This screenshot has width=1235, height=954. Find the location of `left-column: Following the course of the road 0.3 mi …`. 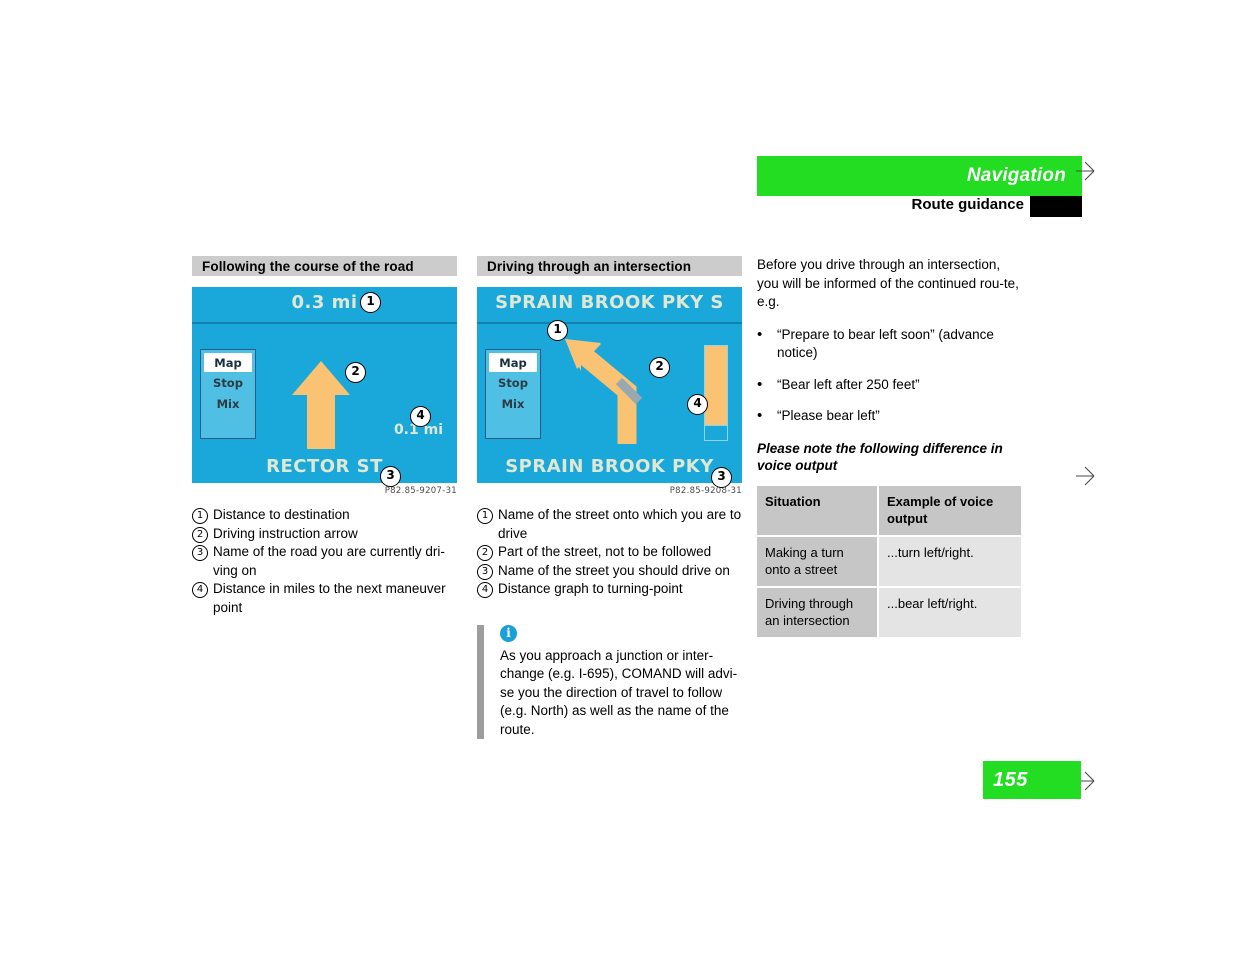

left-column: Following the course of the road 0.3 mi … is located at coordinates (324, 436).